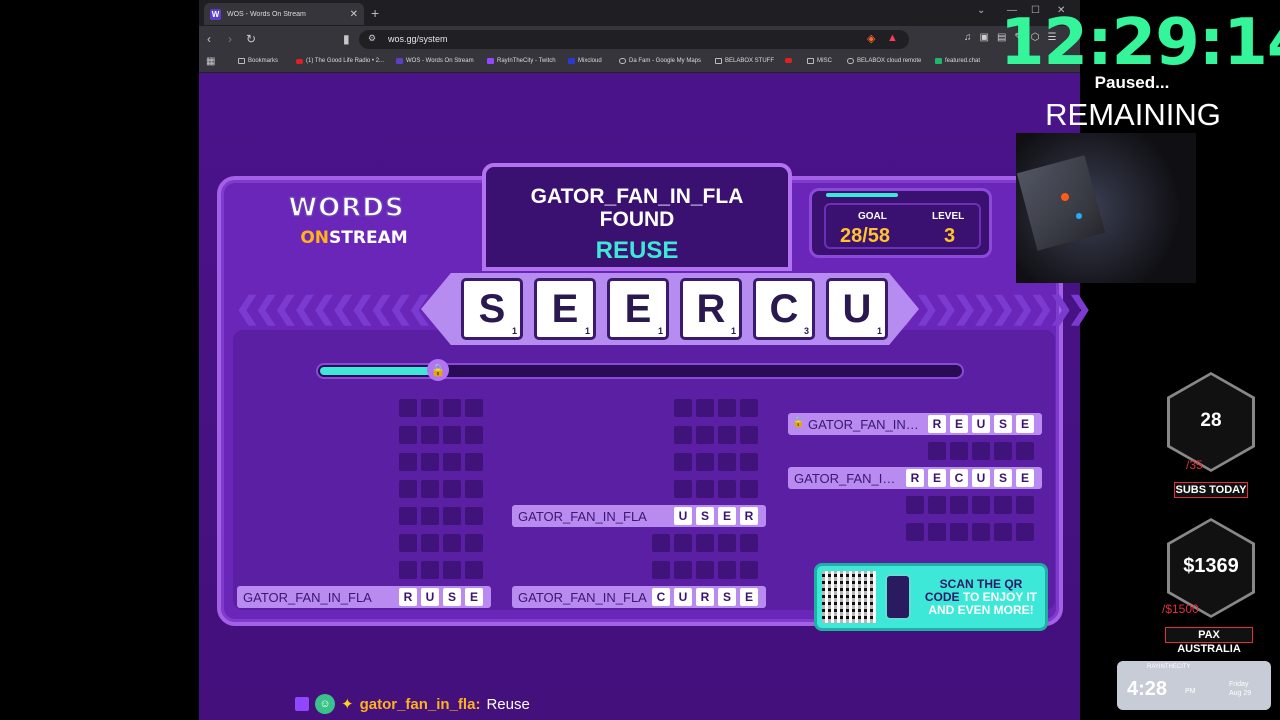  I want to click on tab-wos: W WOS - Words On Stream ✕, so click(284, 14).